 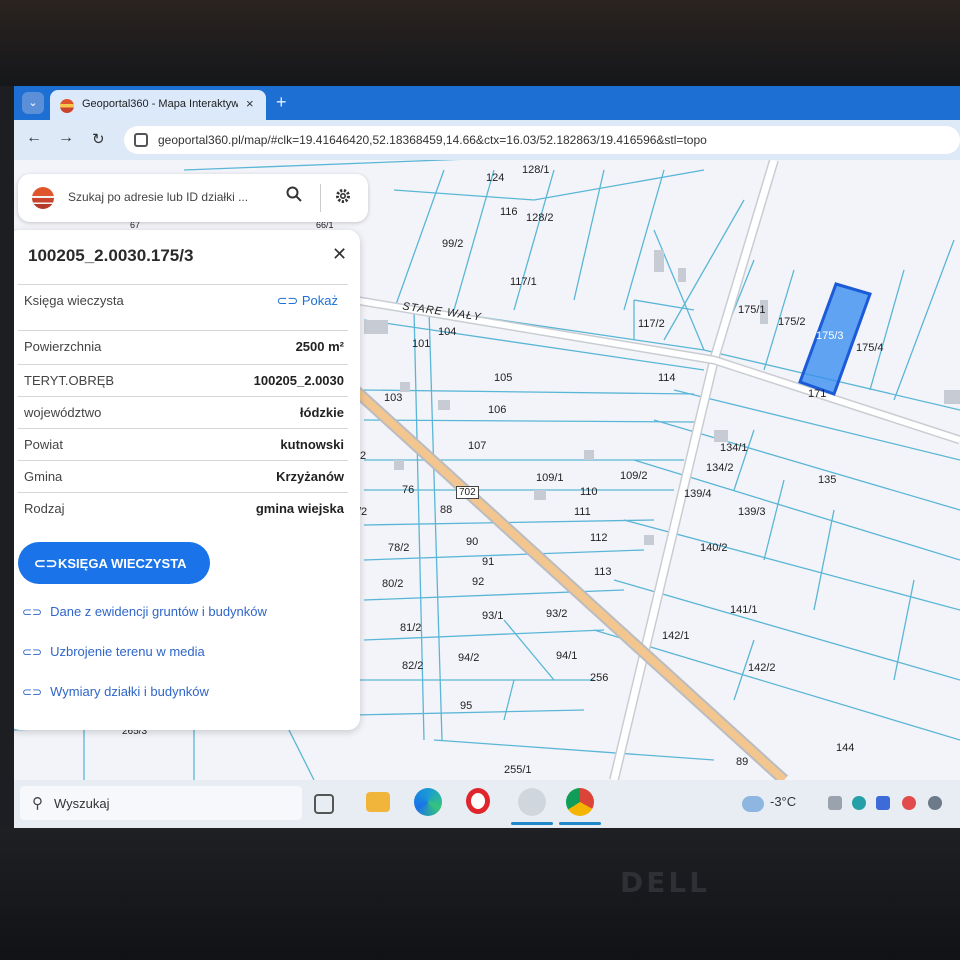 What do you see at coordinates (667, 378) in the screenshot?
I see `parcel-label: 114` at bounding box center [667, 378].